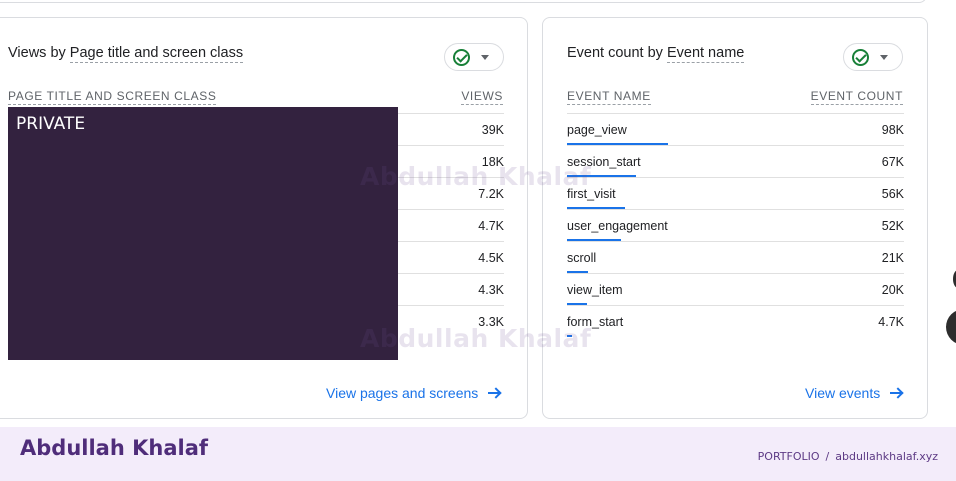 The width and height of the screenshot is (956, 481). I want to click on card-title: Views by Page title and screen class, so click(126, 54).